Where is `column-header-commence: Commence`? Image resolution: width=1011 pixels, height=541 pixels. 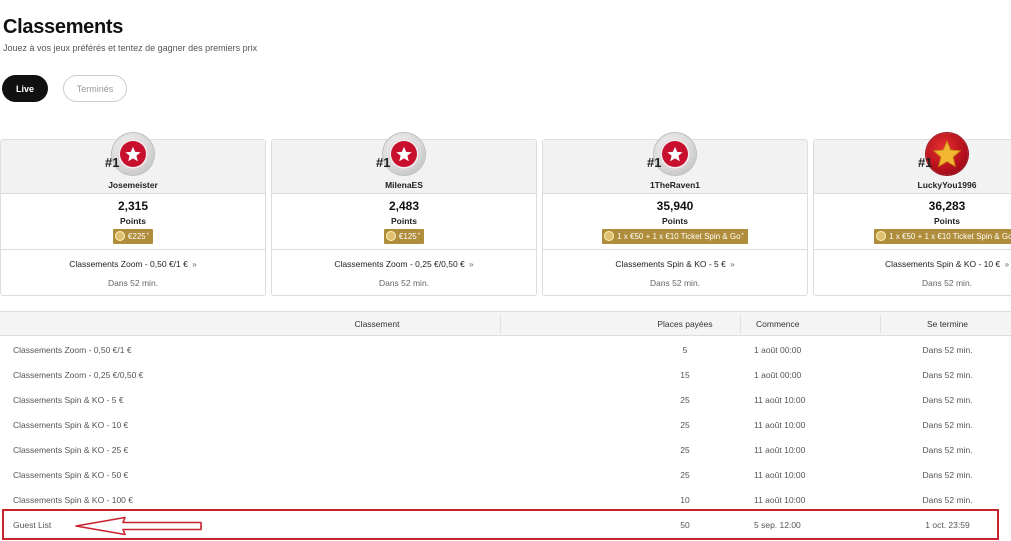 column-header-commence: Commence is located at coordinates (778, 324).